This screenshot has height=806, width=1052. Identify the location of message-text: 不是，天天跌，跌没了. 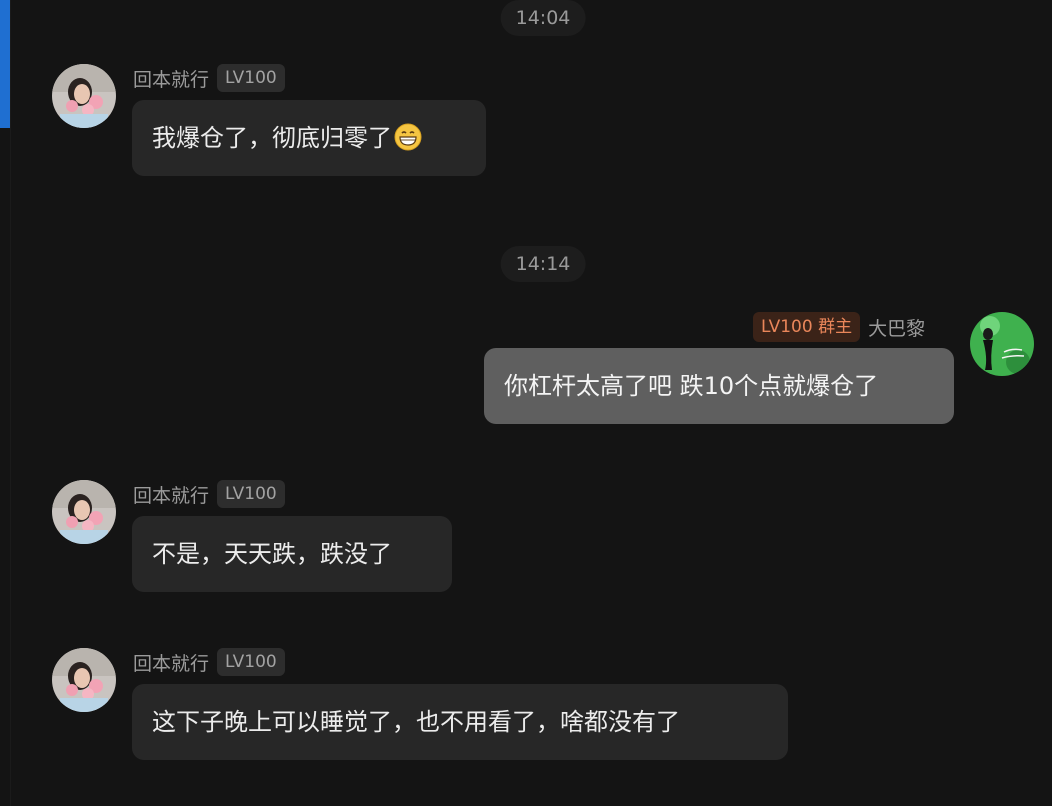
(272, 554).